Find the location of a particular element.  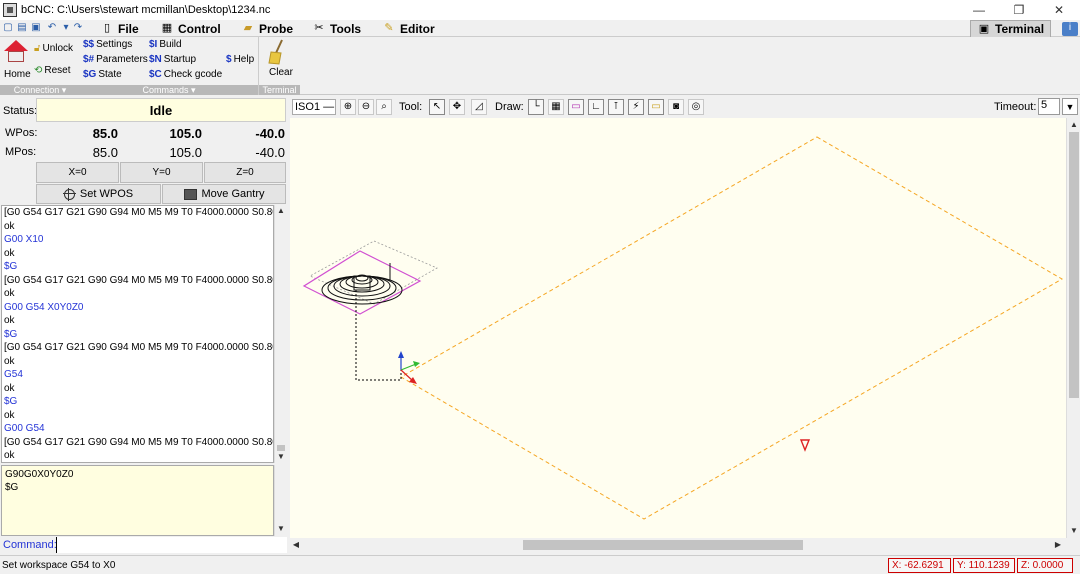

canvas-hscroll-thumb is located at coordinates (663, 545).